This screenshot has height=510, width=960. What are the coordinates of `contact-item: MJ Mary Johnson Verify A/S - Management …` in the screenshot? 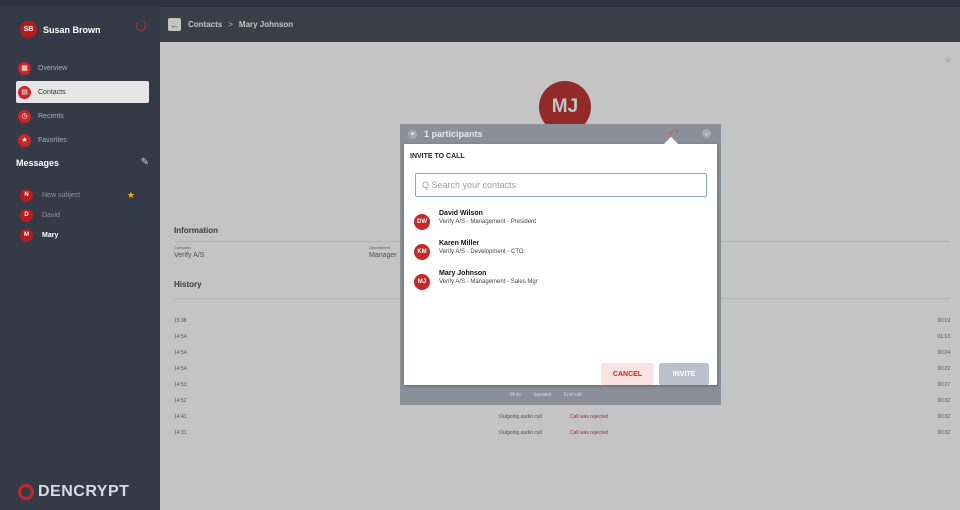 It's located at (476, 284).